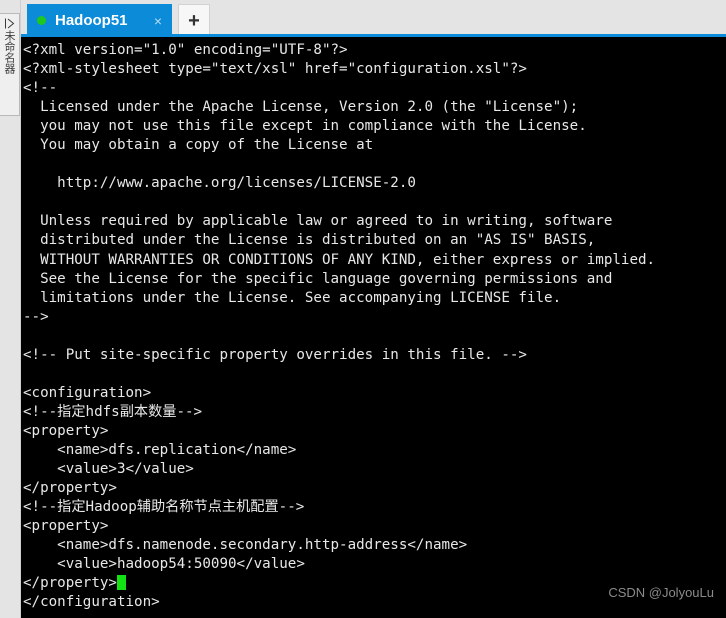 The height and width of the screenshot is (618, 726). Describe the element at coordinates (164, 564) in the screenshot. I see `terminal-line: <value>hadoop54:50090</value>` at that location.